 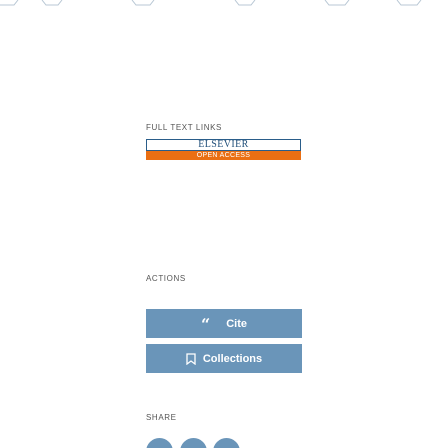 I want to click on top-tab-strip, so click(x=224, y=10).